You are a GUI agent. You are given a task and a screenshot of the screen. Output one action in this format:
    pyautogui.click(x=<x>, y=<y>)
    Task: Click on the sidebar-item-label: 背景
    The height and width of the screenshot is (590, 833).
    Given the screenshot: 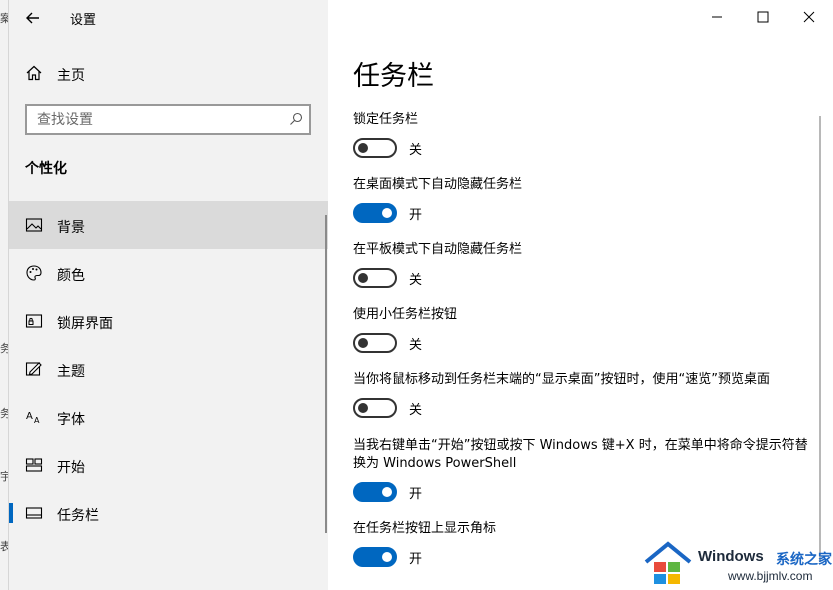 What is the action you would take?
    pyautogui.click(x=71, y=228)
    